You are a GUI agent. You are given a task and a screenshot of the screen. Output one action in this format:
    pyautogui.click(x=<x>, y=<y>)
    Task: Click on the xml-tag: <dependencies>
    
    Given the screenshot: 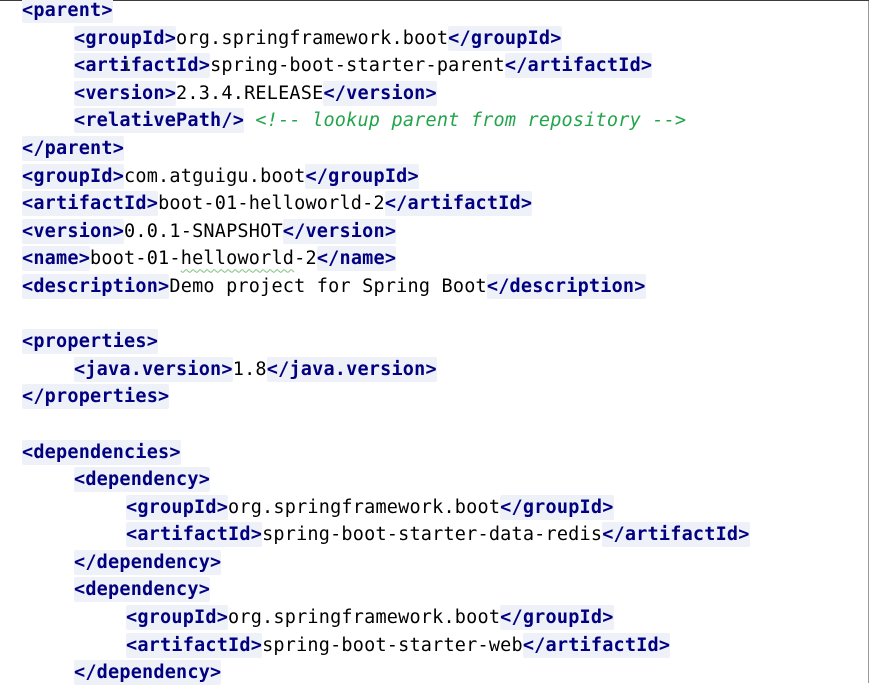 What is the action you would take?
    pyautogui.click(x=101, y=452)
    